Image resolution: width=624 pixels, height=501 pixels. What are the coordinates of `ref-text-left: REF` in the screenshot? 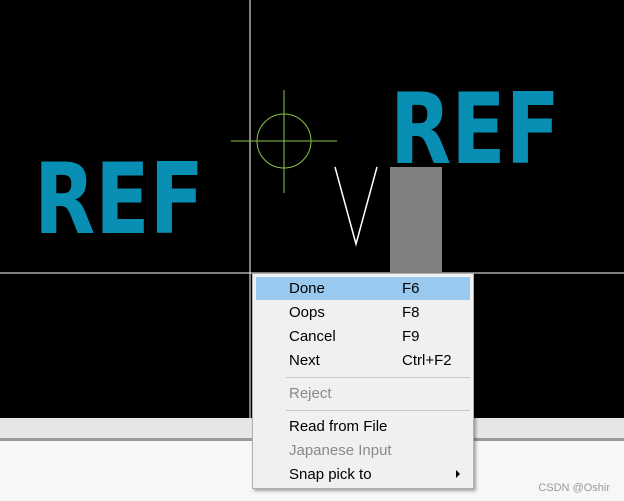 It's located at (119, 200).